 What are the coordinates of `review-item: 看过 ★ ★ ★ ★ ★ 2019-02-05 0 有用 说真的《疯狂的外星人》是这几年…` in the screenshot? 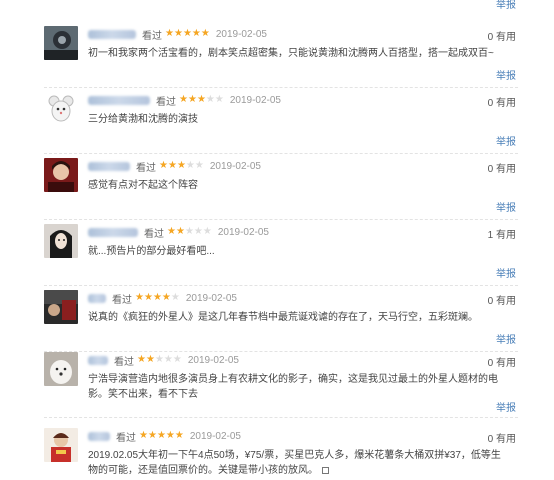 It's located at (277, 319).